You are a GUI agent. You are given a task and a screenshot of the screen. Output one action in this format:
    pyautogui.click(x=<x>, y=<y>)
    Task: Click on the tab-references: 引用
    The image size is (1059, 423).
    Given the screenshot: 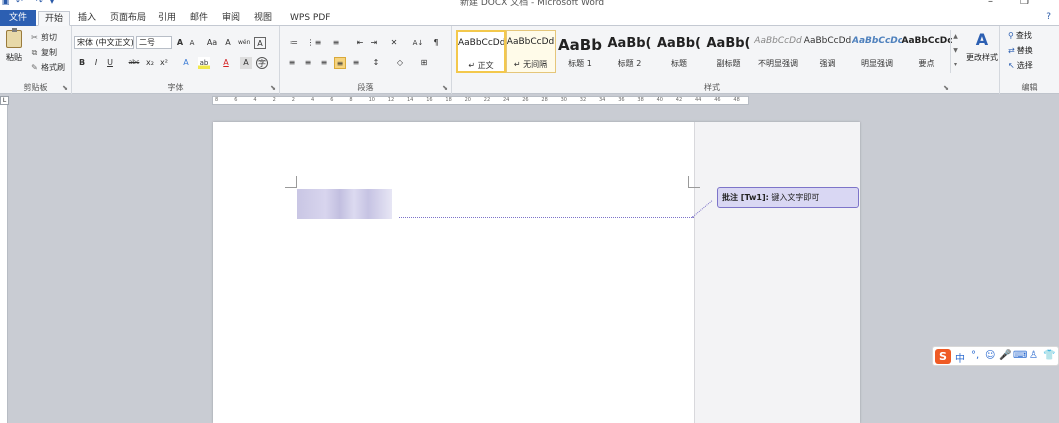 What is the action you would take?
    pyautogui.click(x=167, y=18)
    